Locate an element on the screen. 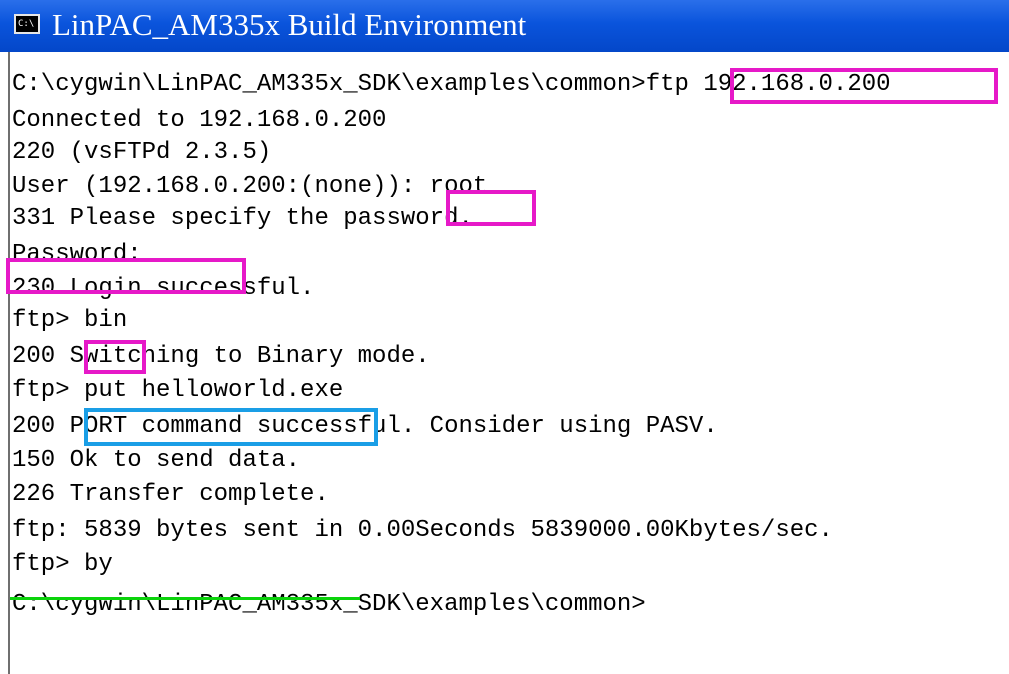 This screenshot has width=1009, height=674. transfer-complete-underline is located at coordinates (185, 598).